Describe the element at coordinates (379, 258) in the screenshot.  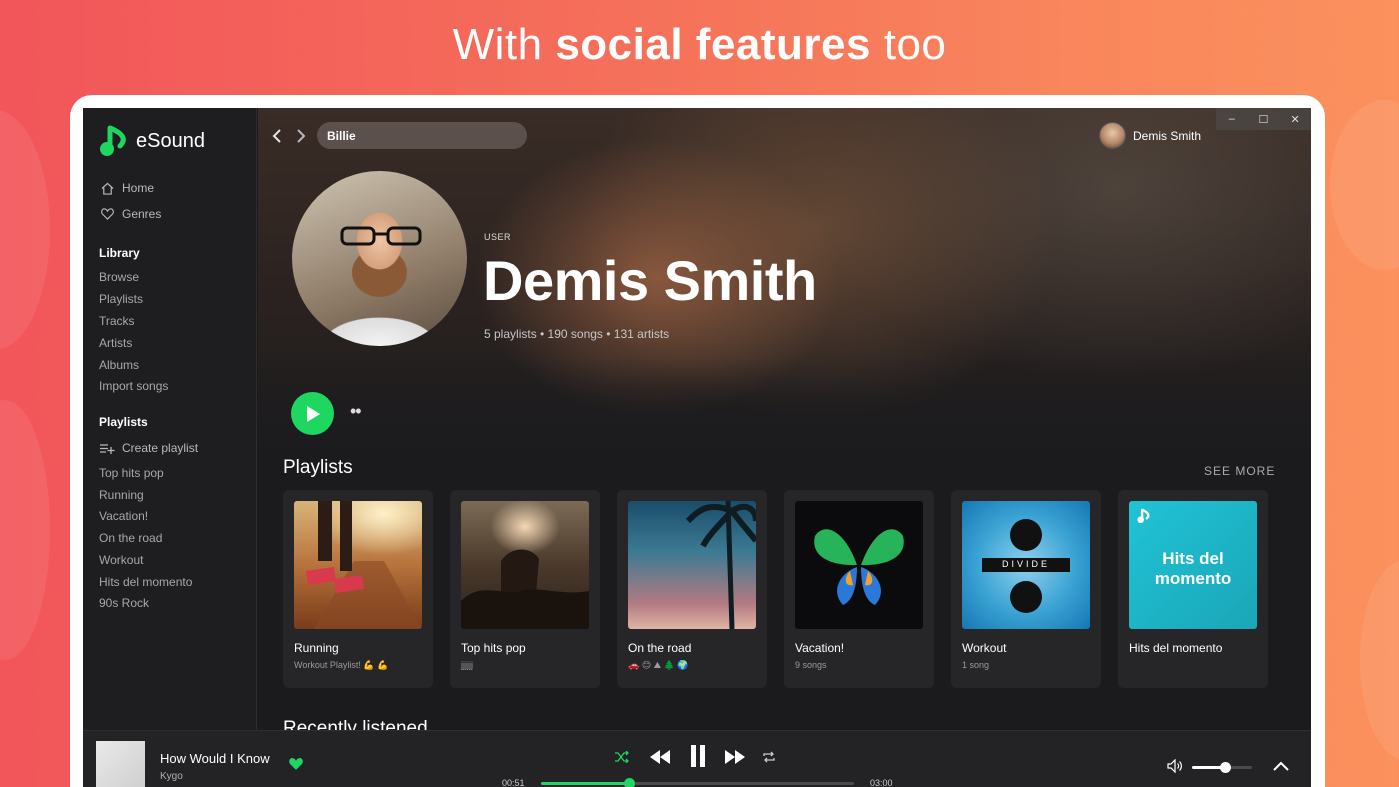
I see `profile-avatar` at that location.